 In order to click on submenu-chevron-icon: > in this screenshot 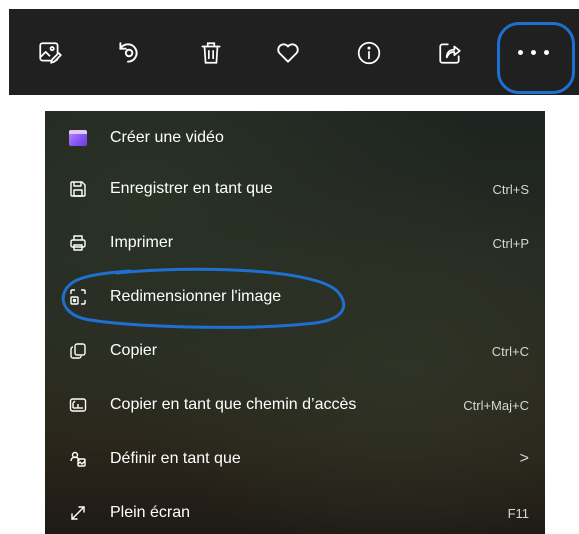, I will do `click(524, 458)`.